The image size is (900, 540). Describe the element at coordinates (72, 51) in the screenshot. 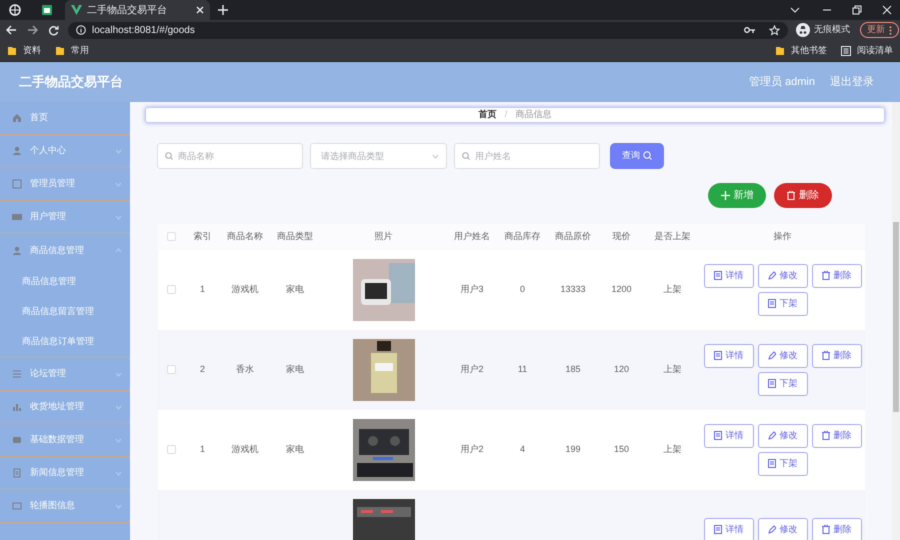

I see `bookmark: 常用` at that location.